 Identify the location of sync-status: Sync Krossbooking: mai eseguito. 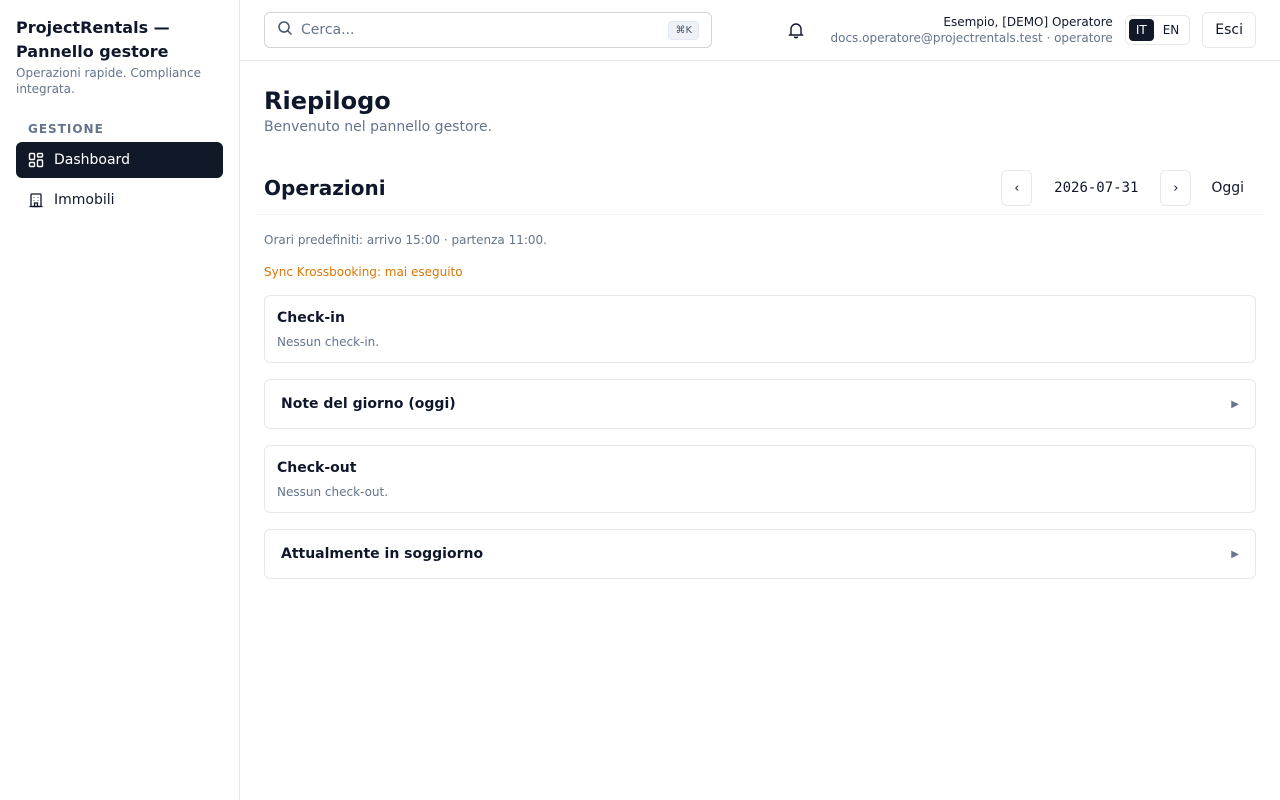
(363, 272).